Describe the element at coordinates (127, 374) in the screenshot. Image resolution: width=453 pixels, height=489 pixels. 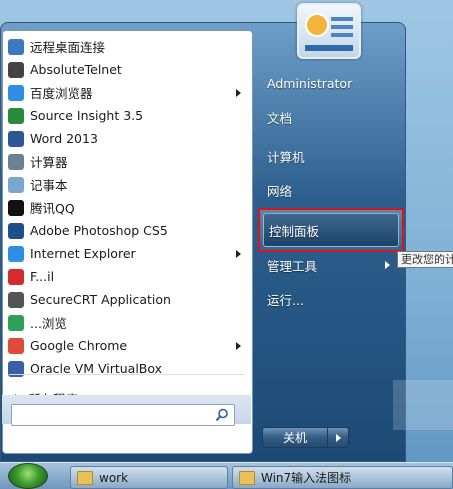
I see `divider` at that location.